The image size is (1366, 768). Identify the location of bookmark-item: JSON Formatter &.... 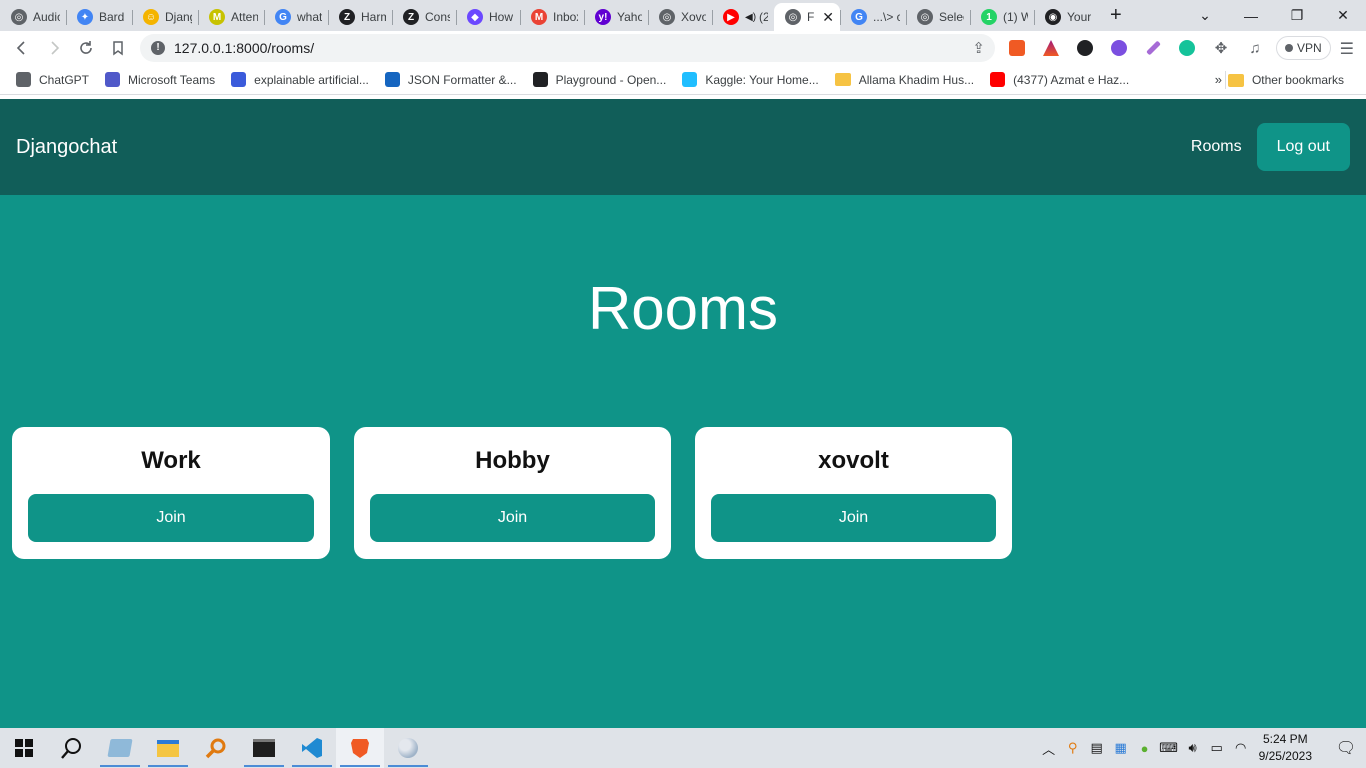
(451, 79).